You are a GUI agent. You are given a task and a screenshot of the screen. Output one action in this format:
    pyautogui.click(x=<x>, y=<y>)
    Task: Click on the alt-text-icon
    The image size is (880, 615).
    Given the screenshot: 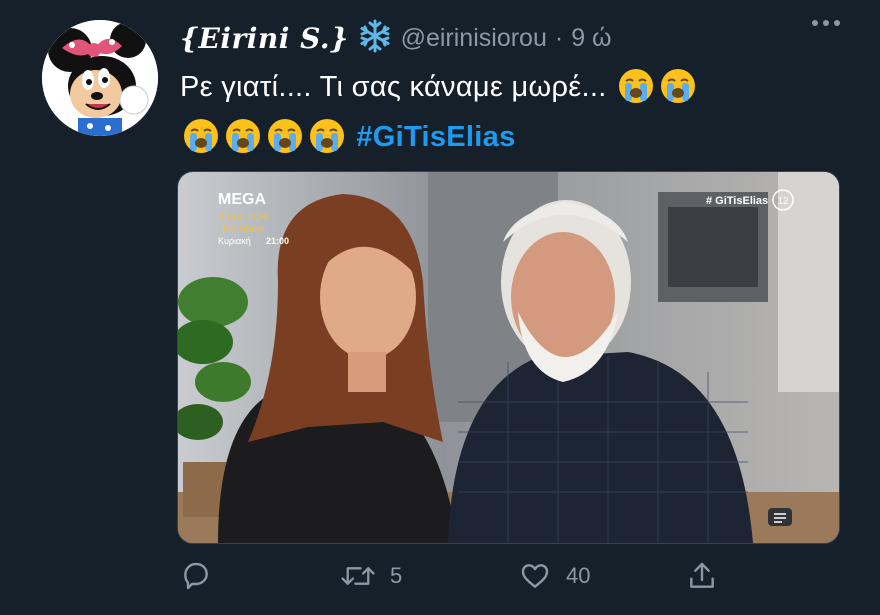 What is the action you would take?
    pyautogui.click(x=780, y=517)
    